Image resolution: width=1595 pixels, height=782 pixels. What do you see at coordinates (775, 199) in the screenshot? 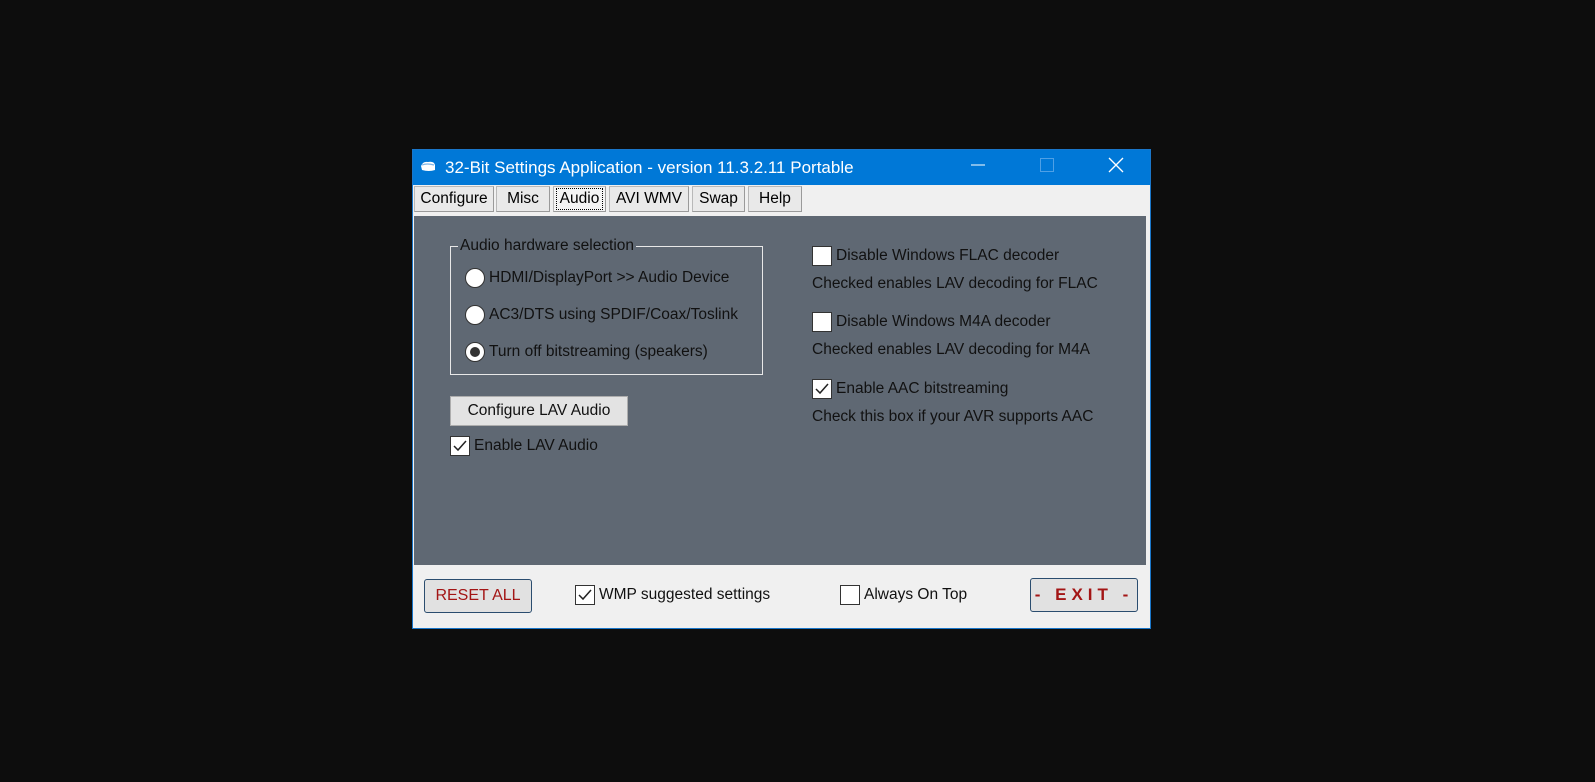
I see `tab-help: Help` at bounding box center [775, 199].